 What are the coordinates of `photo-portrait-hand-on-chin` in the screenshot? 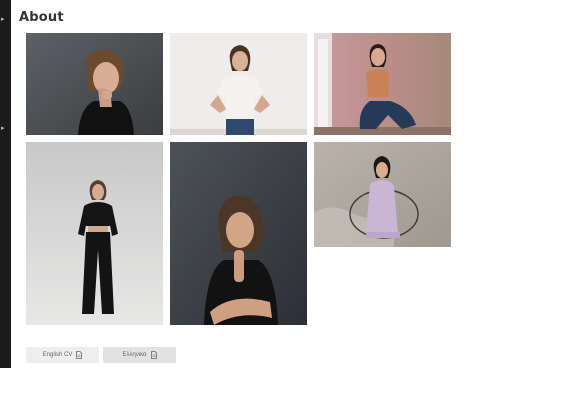 It's located at (94, 84).